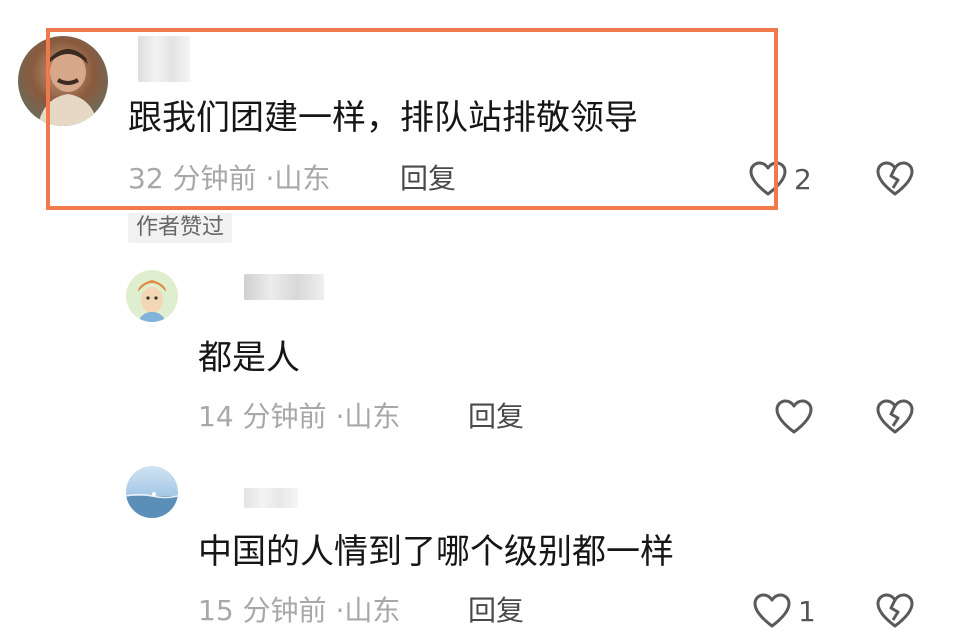  Describe the element at coordinates (436, 552) in the screenshot. I see `comment-text: 中国的人情到了哪个级别都一样` at that location.